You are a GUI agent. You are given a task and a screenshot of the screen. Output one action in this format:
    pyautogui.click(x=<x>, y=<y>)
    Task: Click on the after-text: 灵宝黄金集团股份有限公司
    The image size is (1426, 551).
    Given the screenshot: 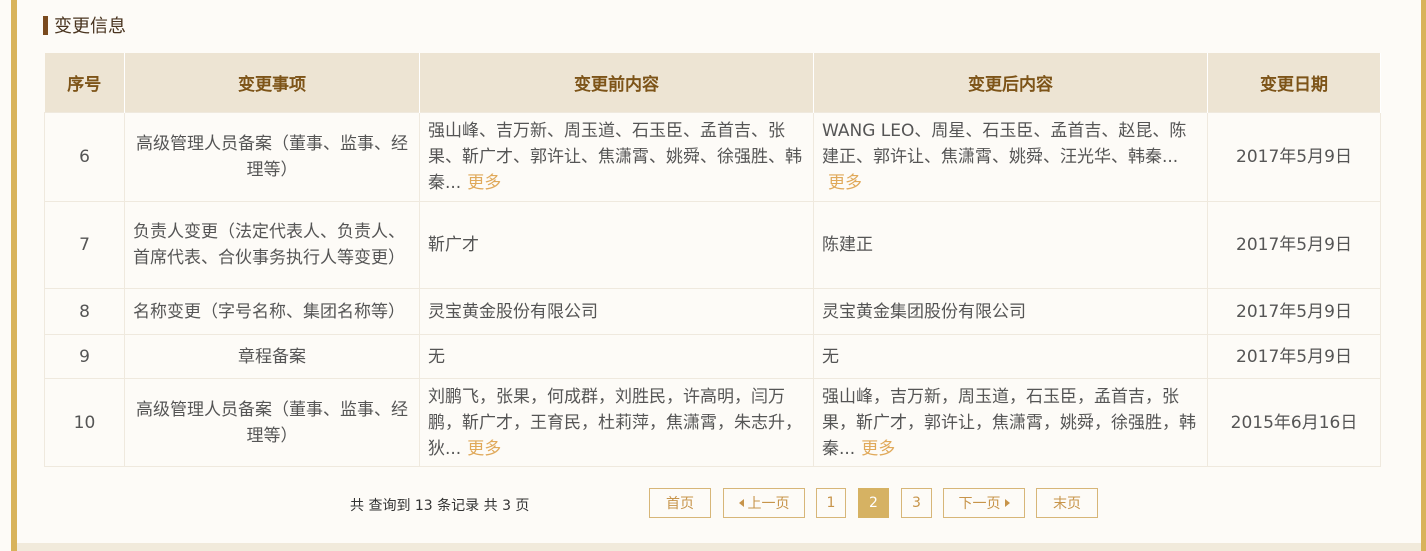 What is the action you would take?
    pyautogui.click(x=924, y=311)
    